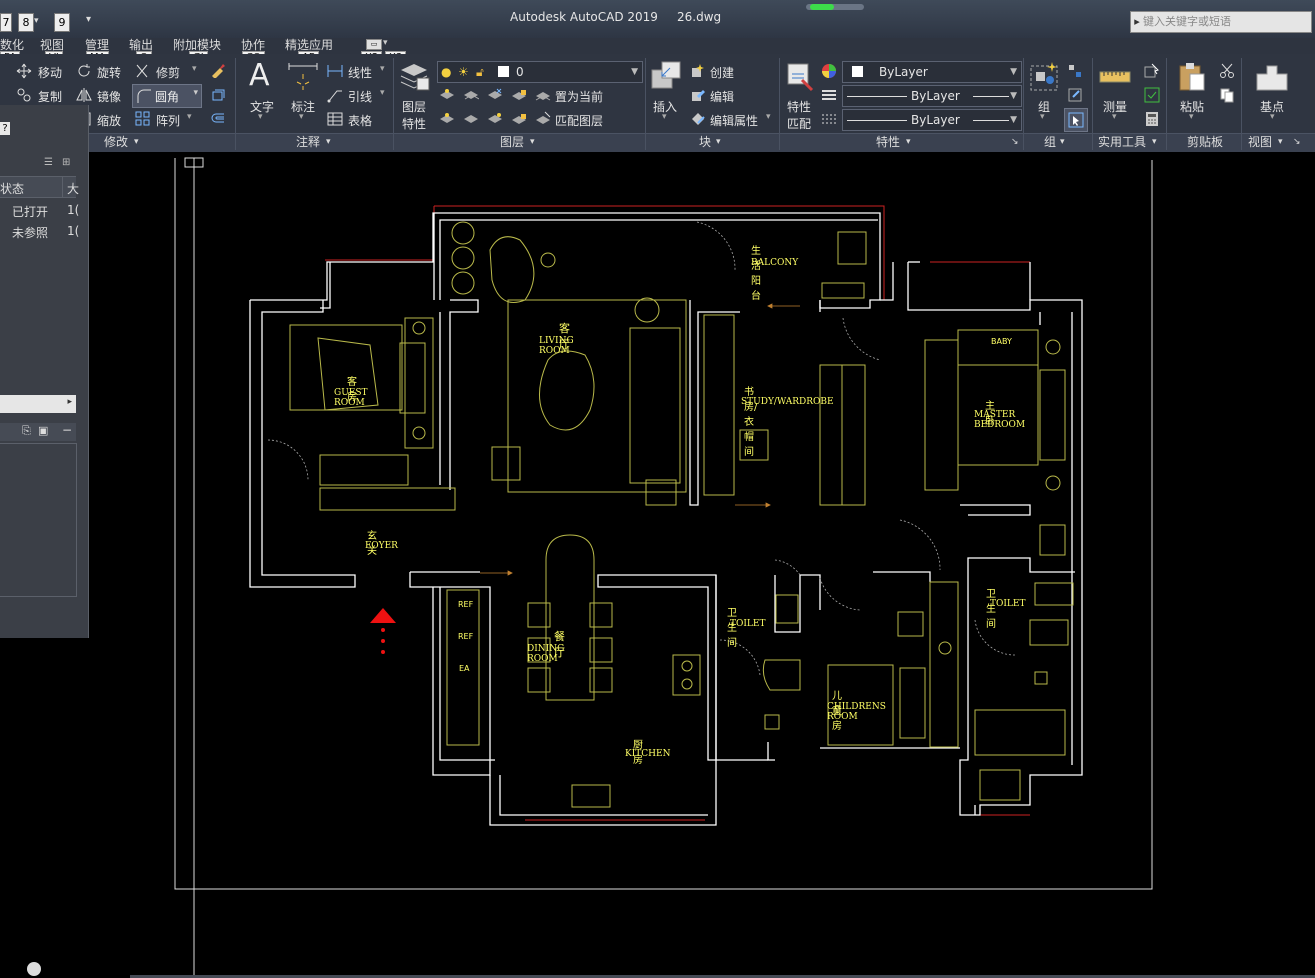 This screenshot has height=978, width=1315. What do you see at coordinates (109, 120) in the screenshot?
I see `scale-button: 缩放` at bounding box center [109, 120].